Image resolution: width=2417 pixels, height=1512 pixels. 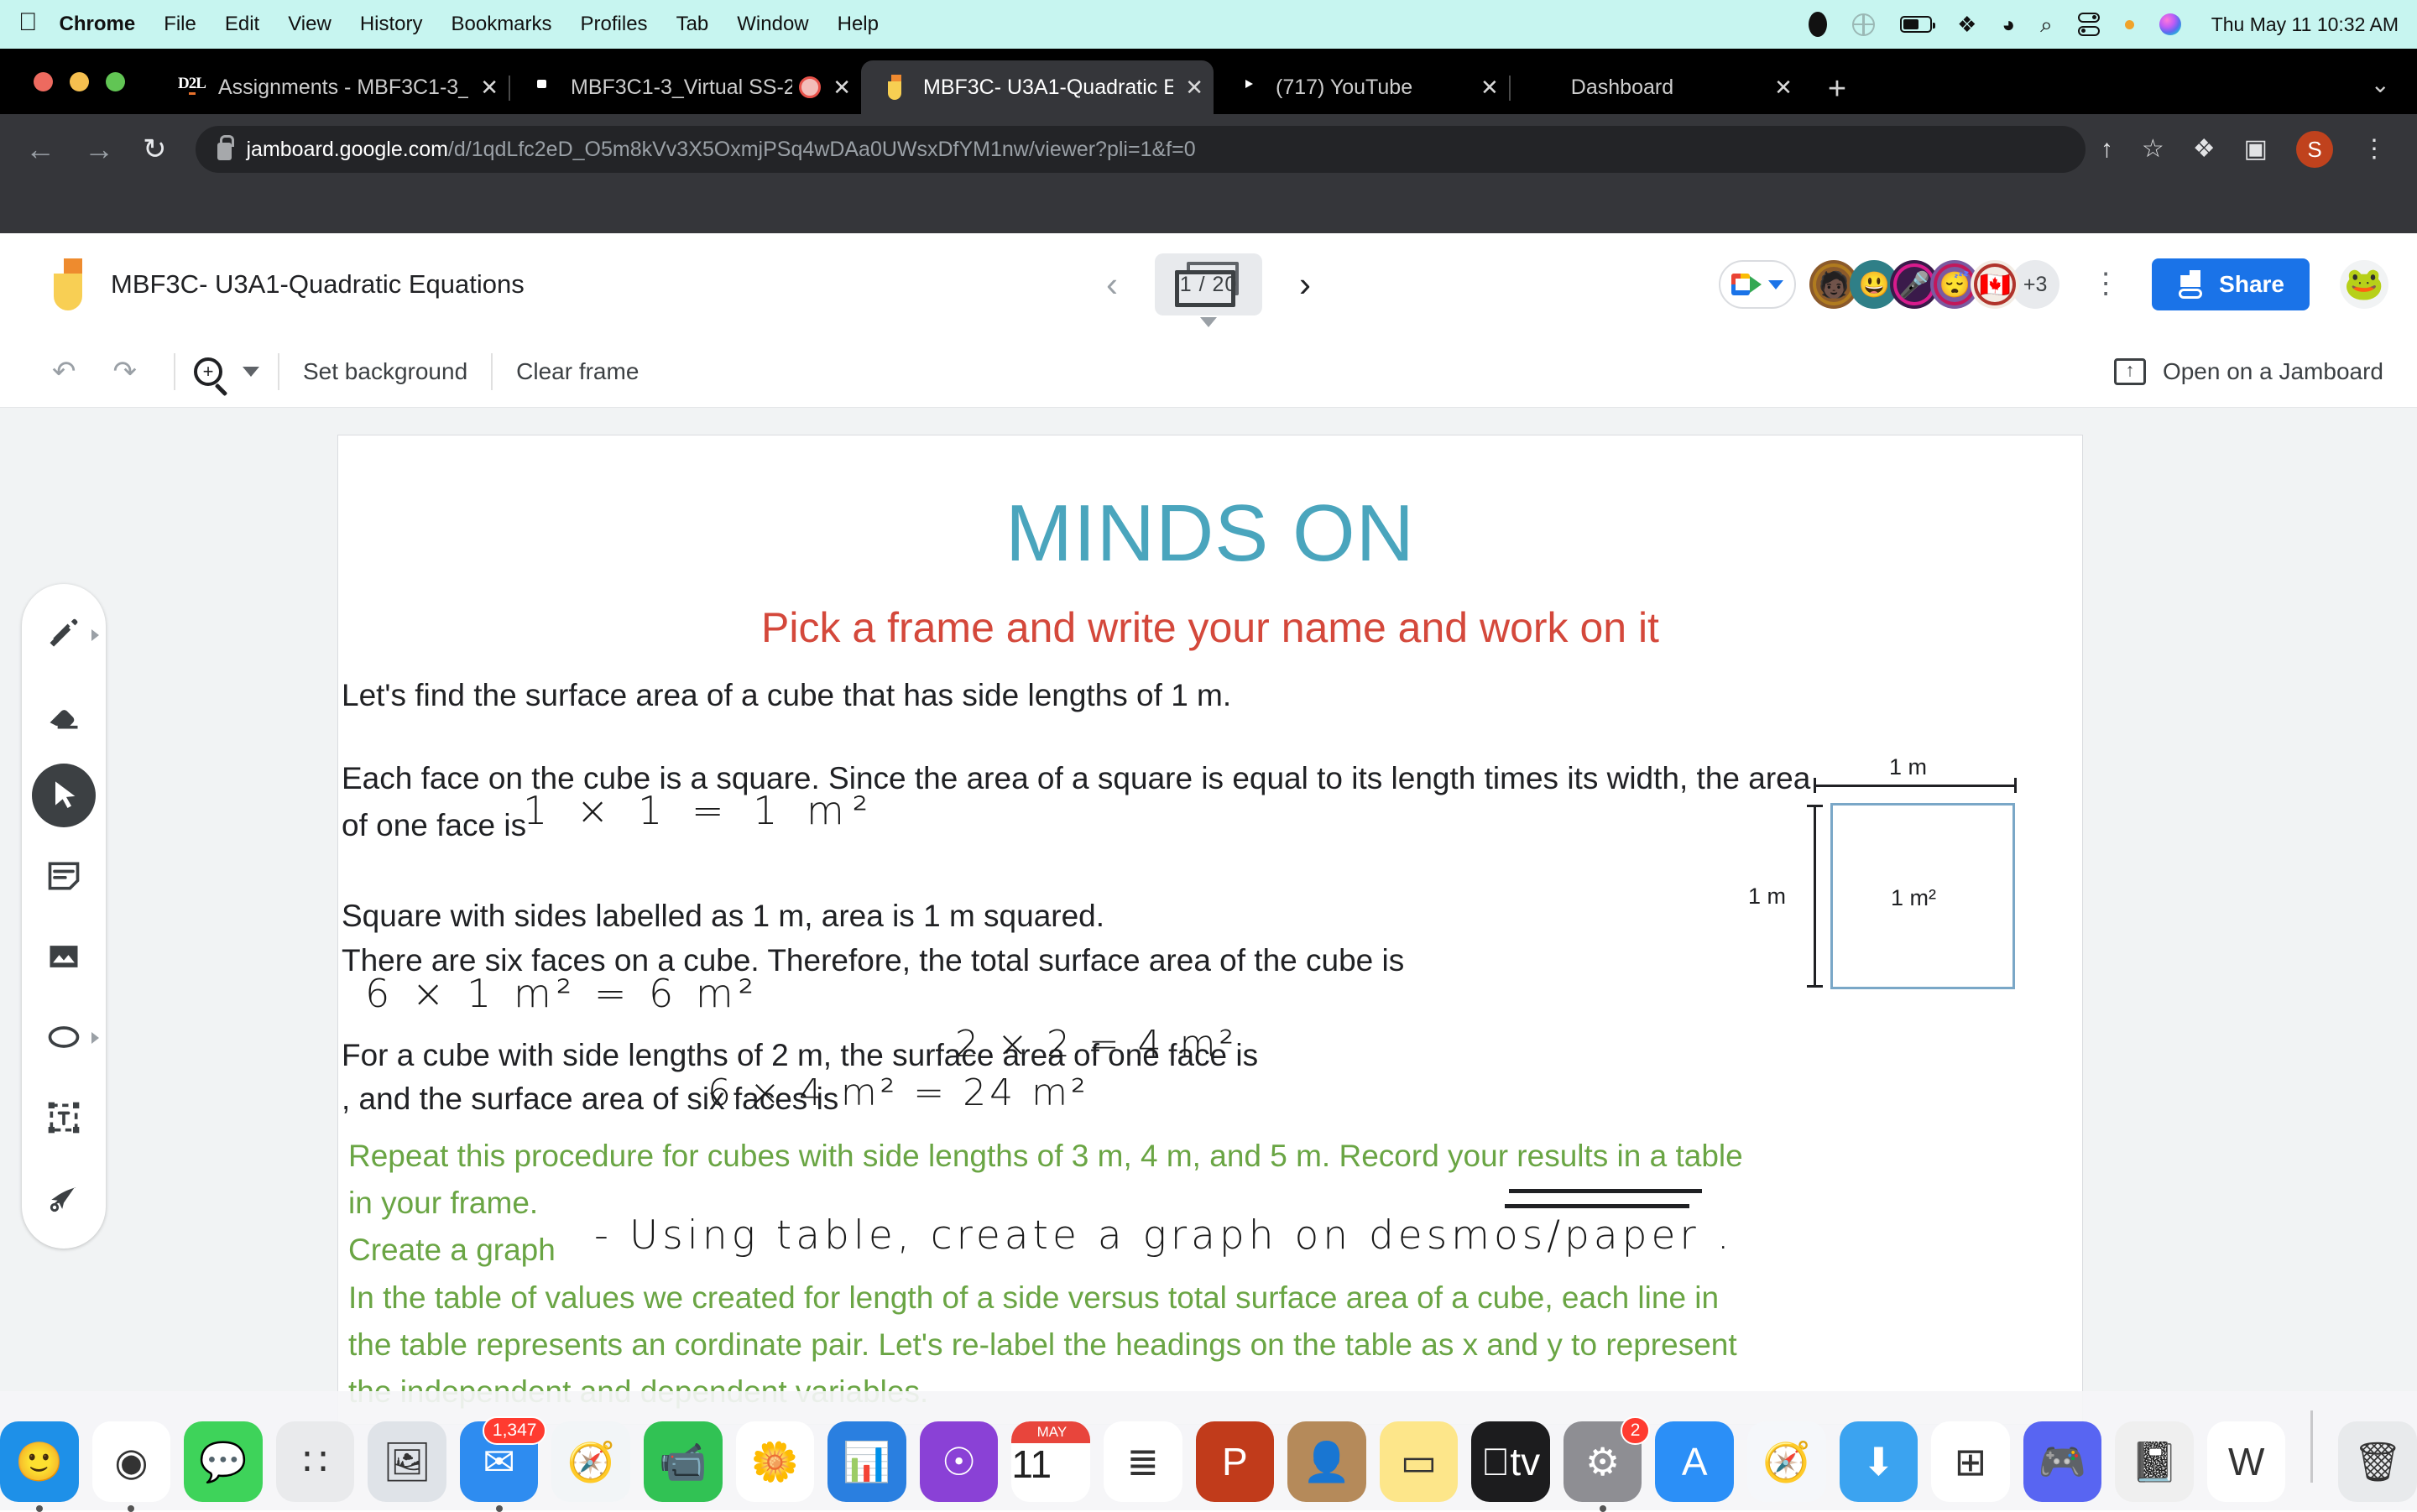 I want to click on menu-item-window: Window, so click(x=772, y=25).